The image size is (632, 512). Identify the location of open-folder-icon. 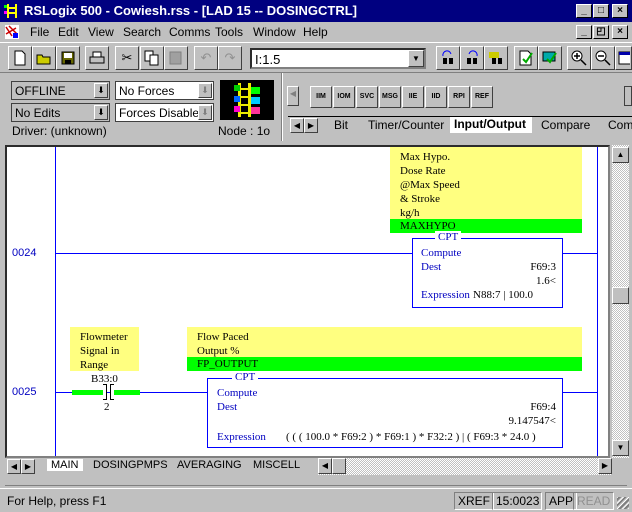
(44, 58).